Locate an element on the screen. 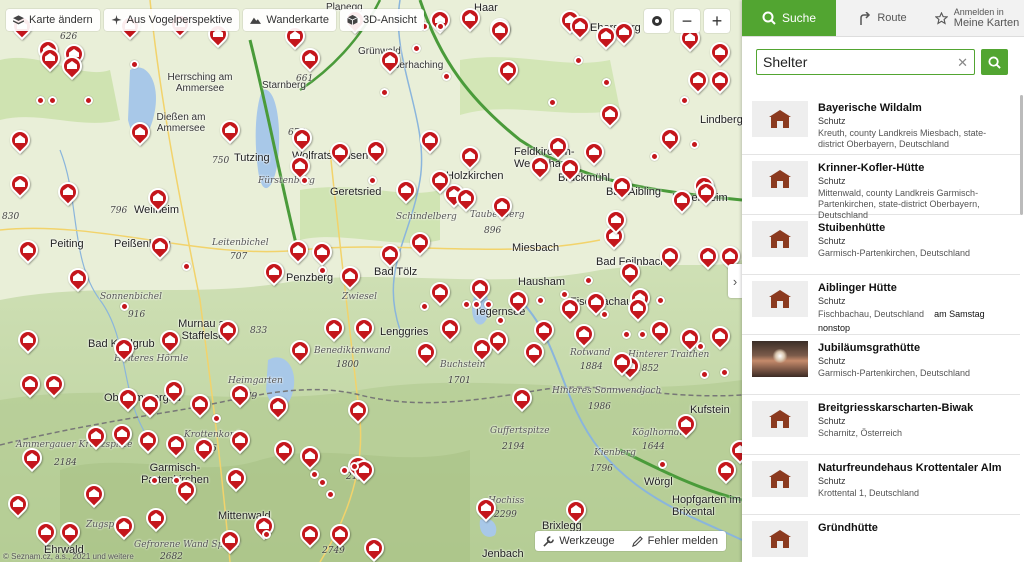  tab-route: Route is located at coordinates (883, 18).